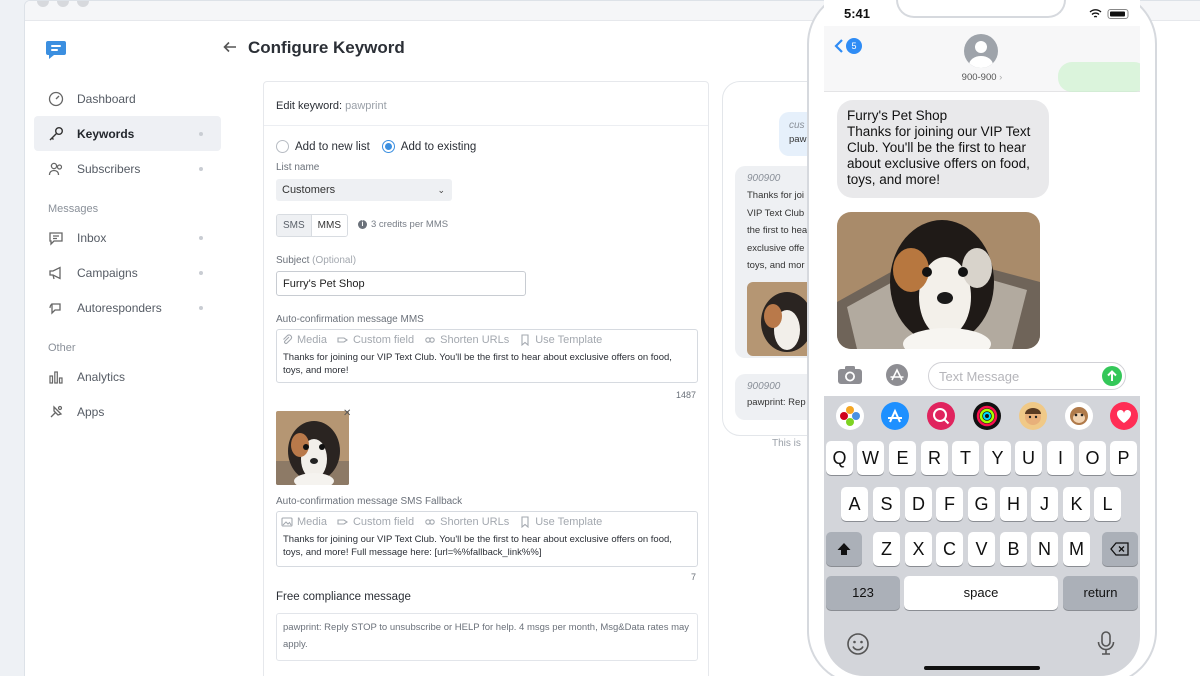 The width and height of the screenshot is (1200, 676). Describe the element at coordinates (1112, 376) in the screenshot. I see `send-button` at that location.